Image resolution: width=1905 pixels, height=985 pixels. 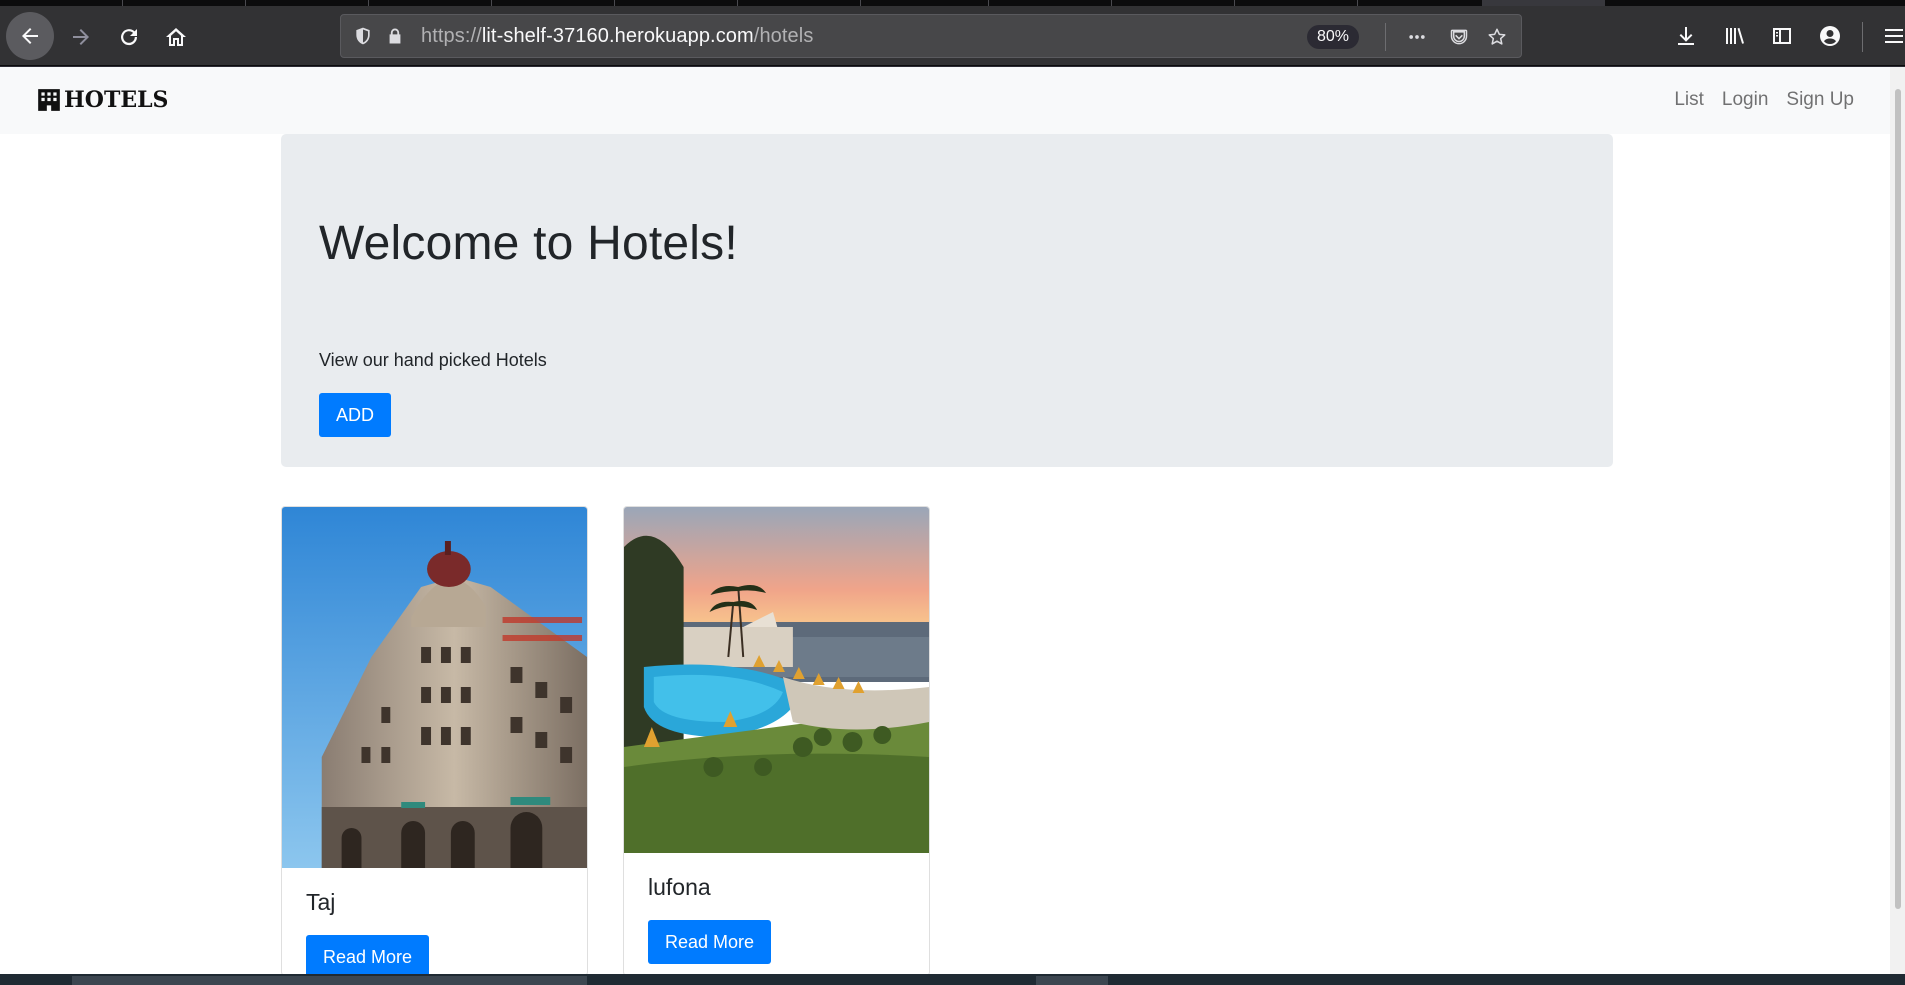 I want to click on add-hotel-button: ADD, so click(x=355, y=415).